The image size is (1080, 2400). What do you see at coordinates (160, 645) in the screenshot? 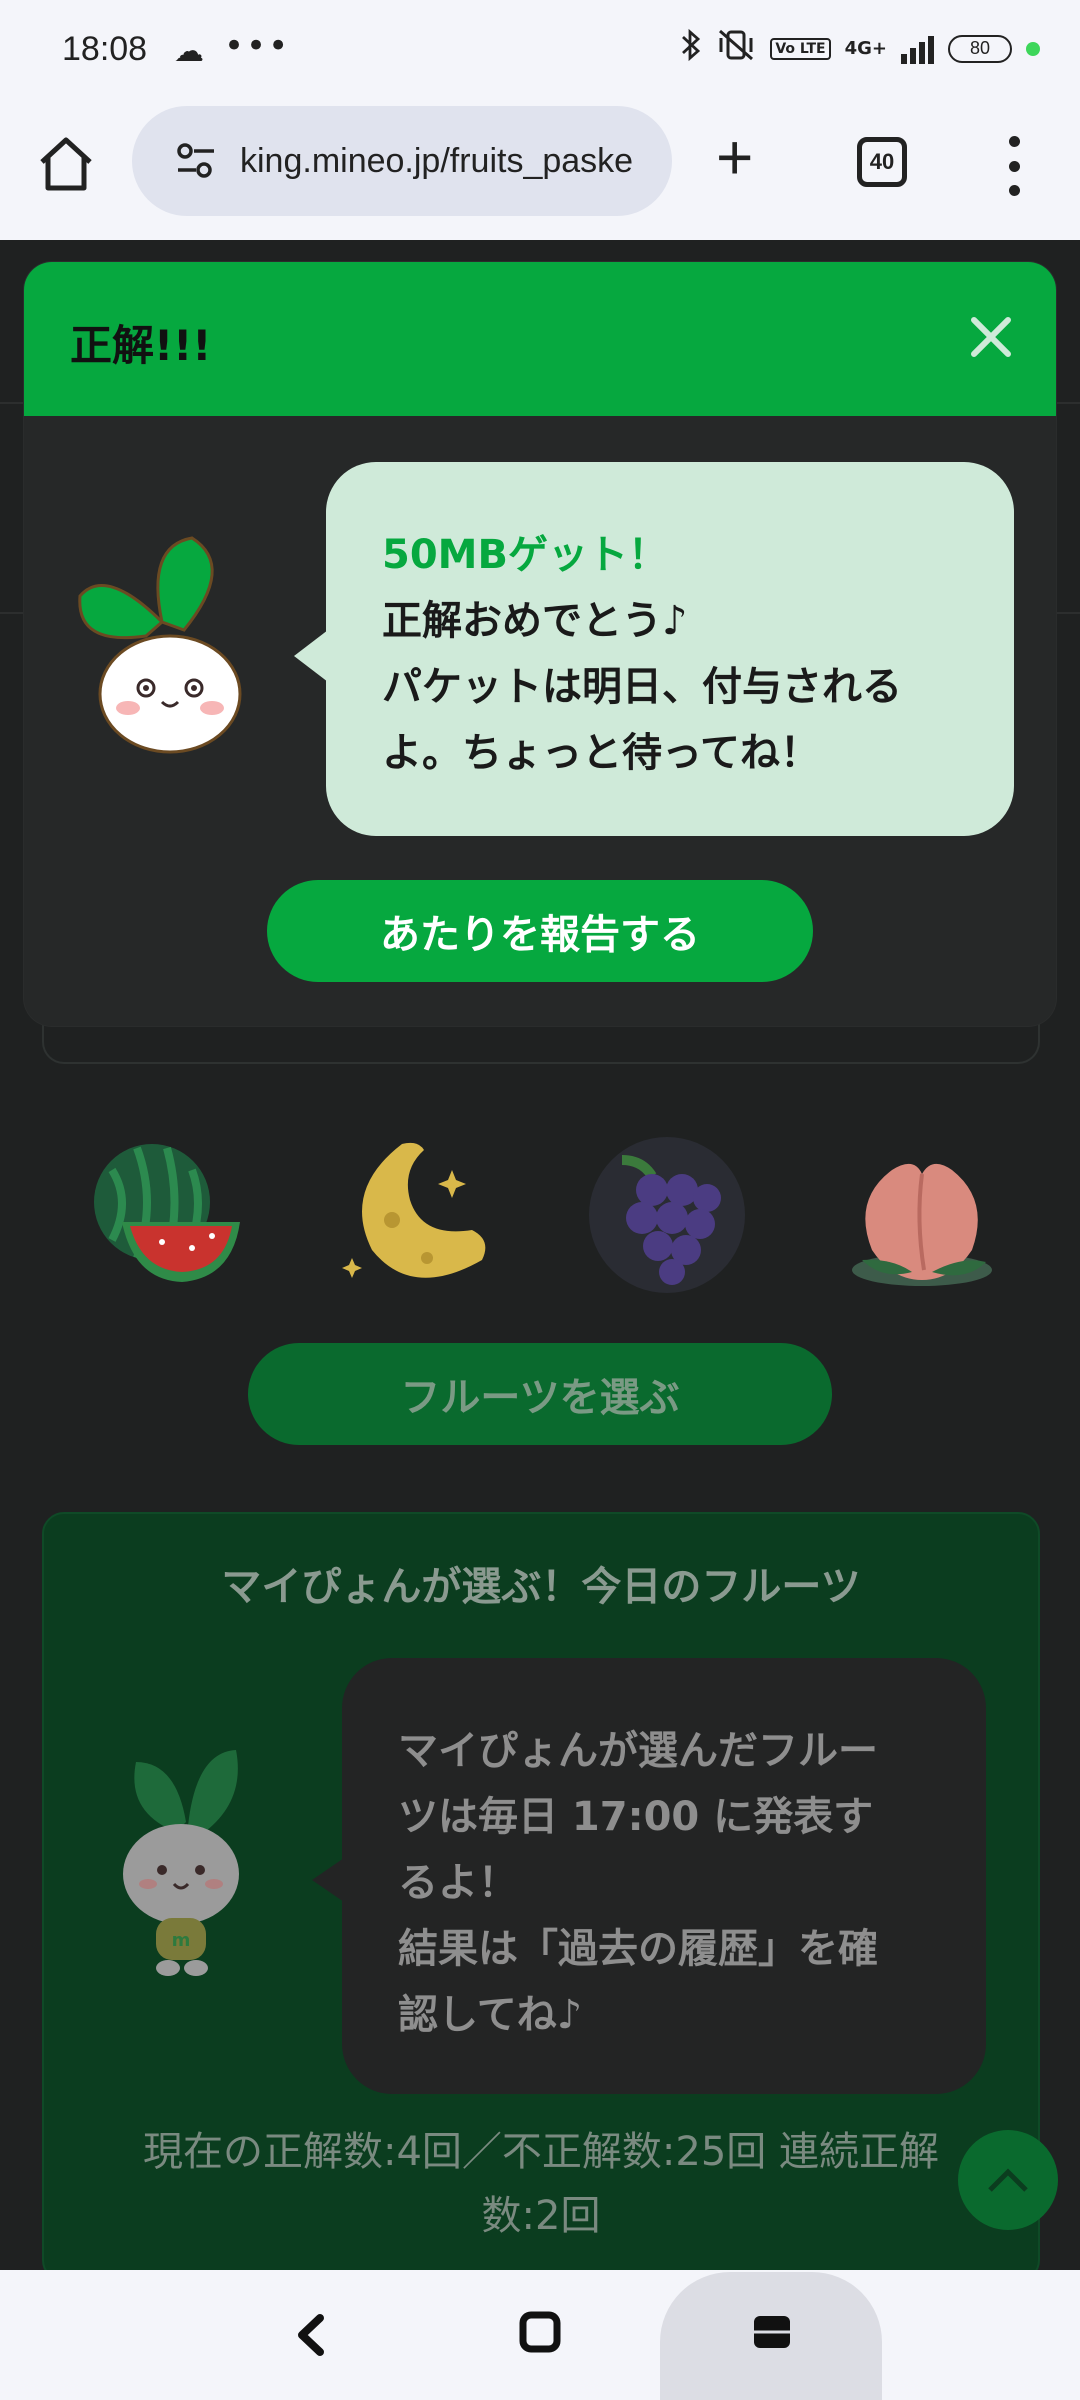
I see `mypyon-character-icon` at bounding box center [160, 645].